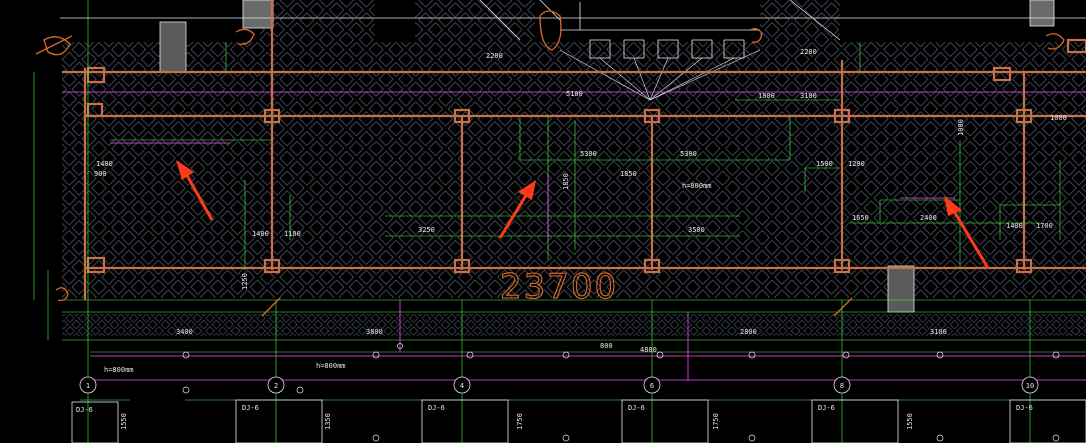  Describe the element at coordinates (574, 94) in the screenshot. I see `dim-text: 5100` at that location.